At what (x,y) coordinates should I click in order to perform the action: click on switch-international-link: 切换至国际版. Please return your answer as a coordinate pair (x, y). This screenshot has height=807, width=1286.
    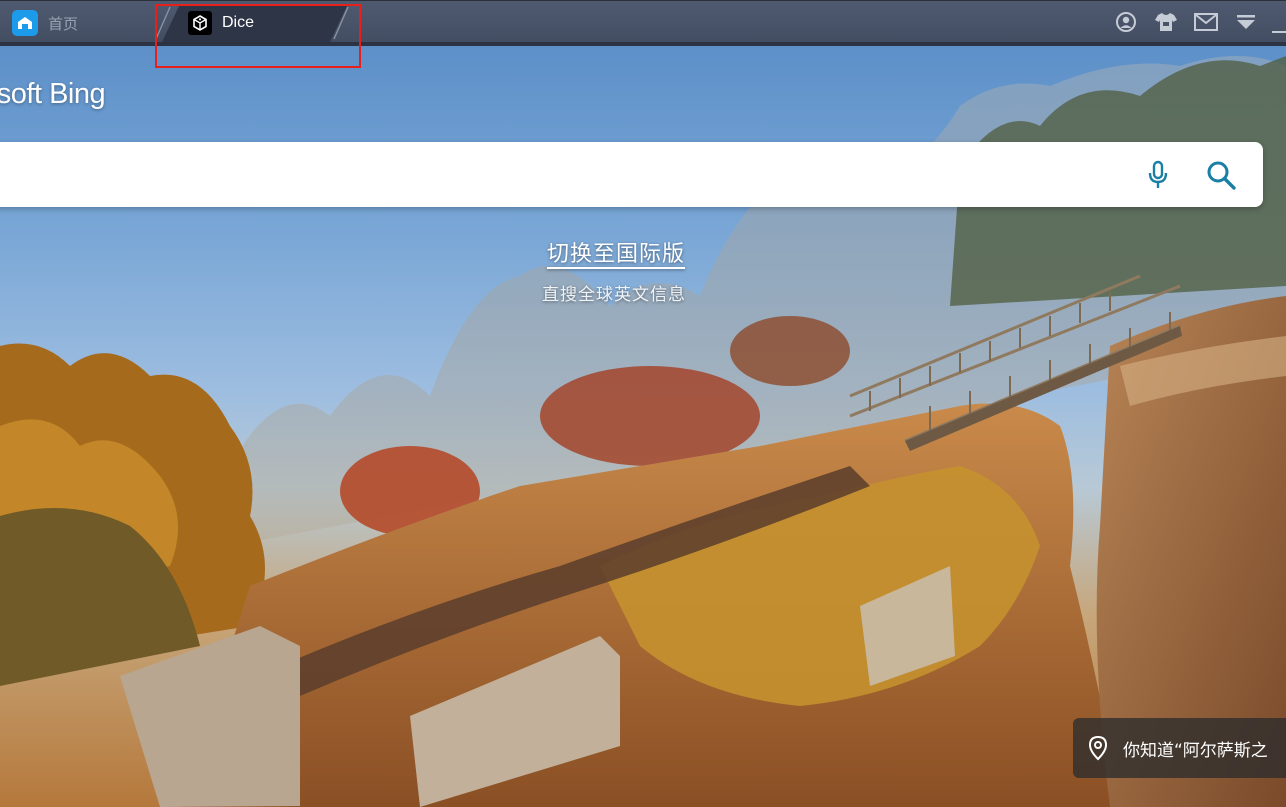
    Looking at the image, I should click on (616, 252).